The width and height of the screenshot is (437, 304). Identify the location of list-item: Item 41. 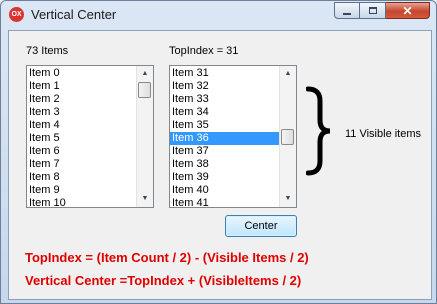
(224, 202).